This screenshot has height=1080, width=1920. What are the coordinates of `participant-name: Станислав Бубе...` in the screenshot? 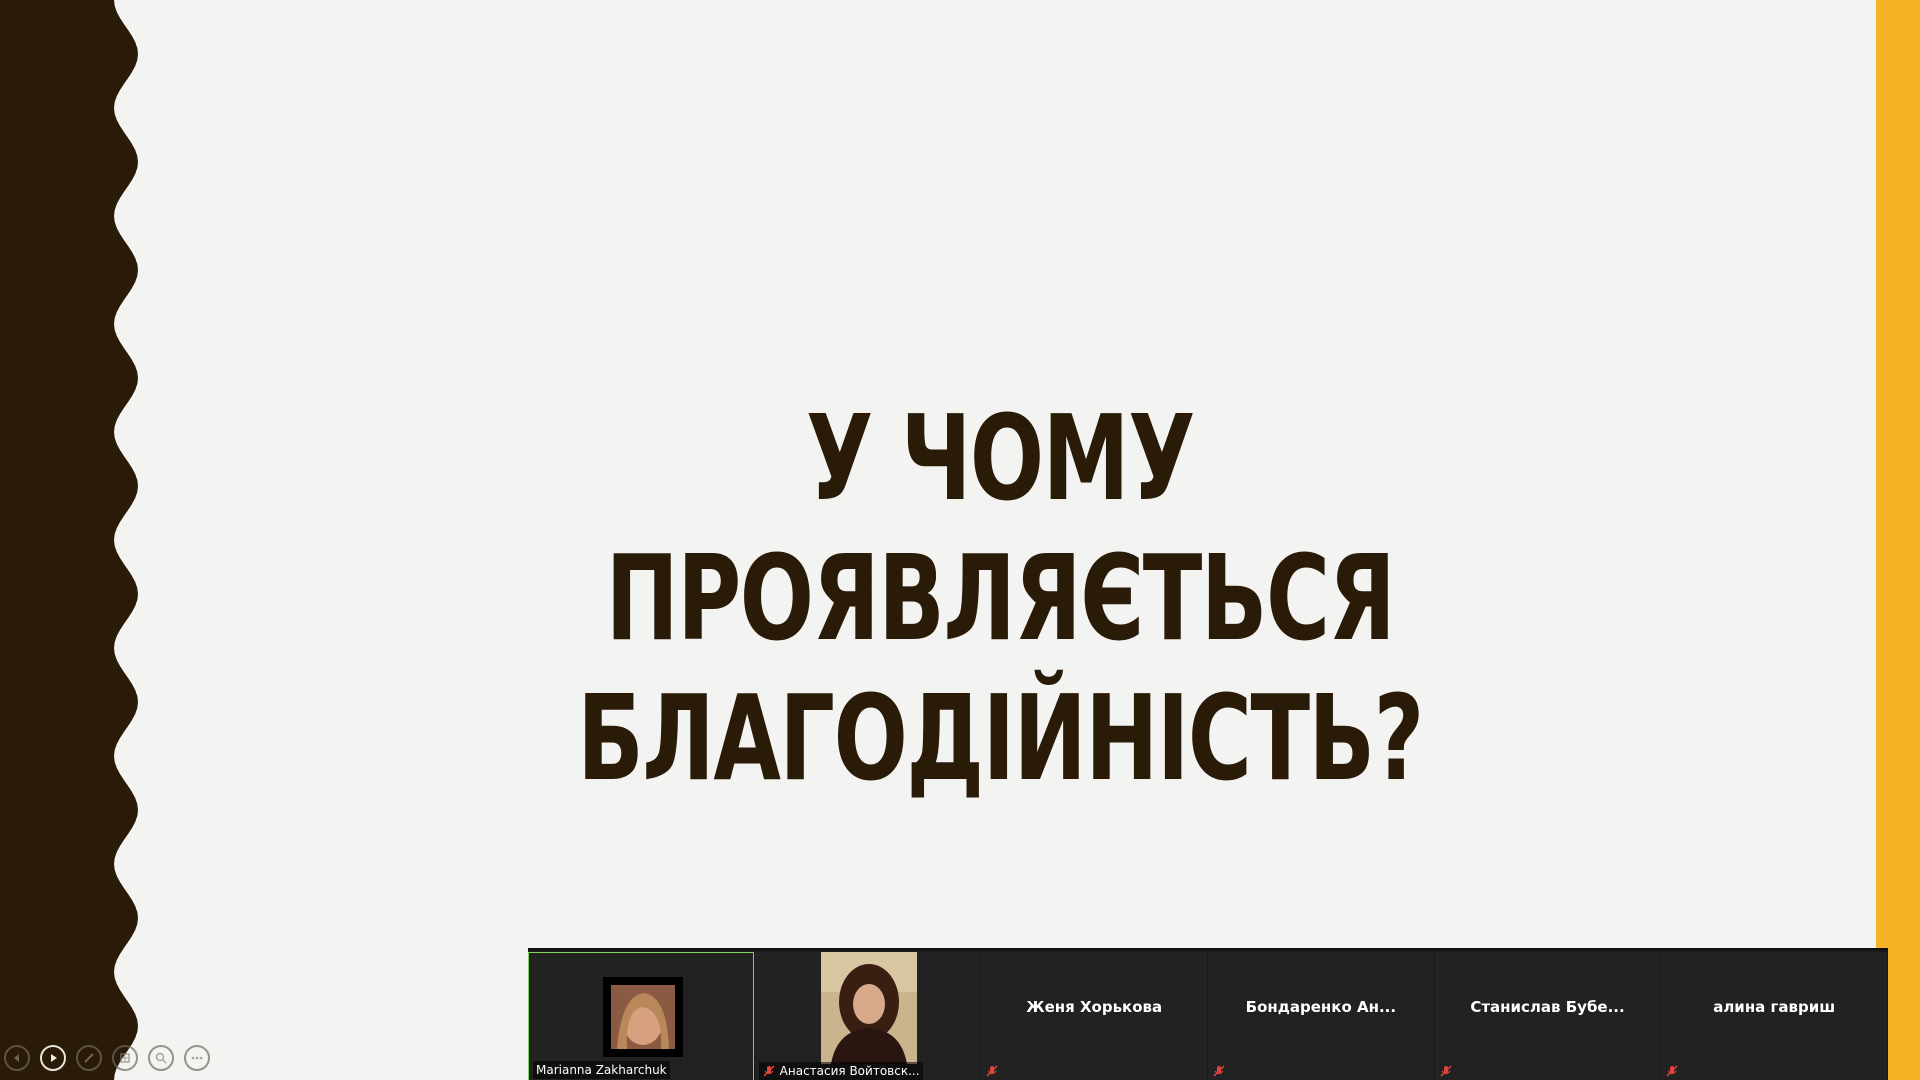 It's located at (1547, 1007).